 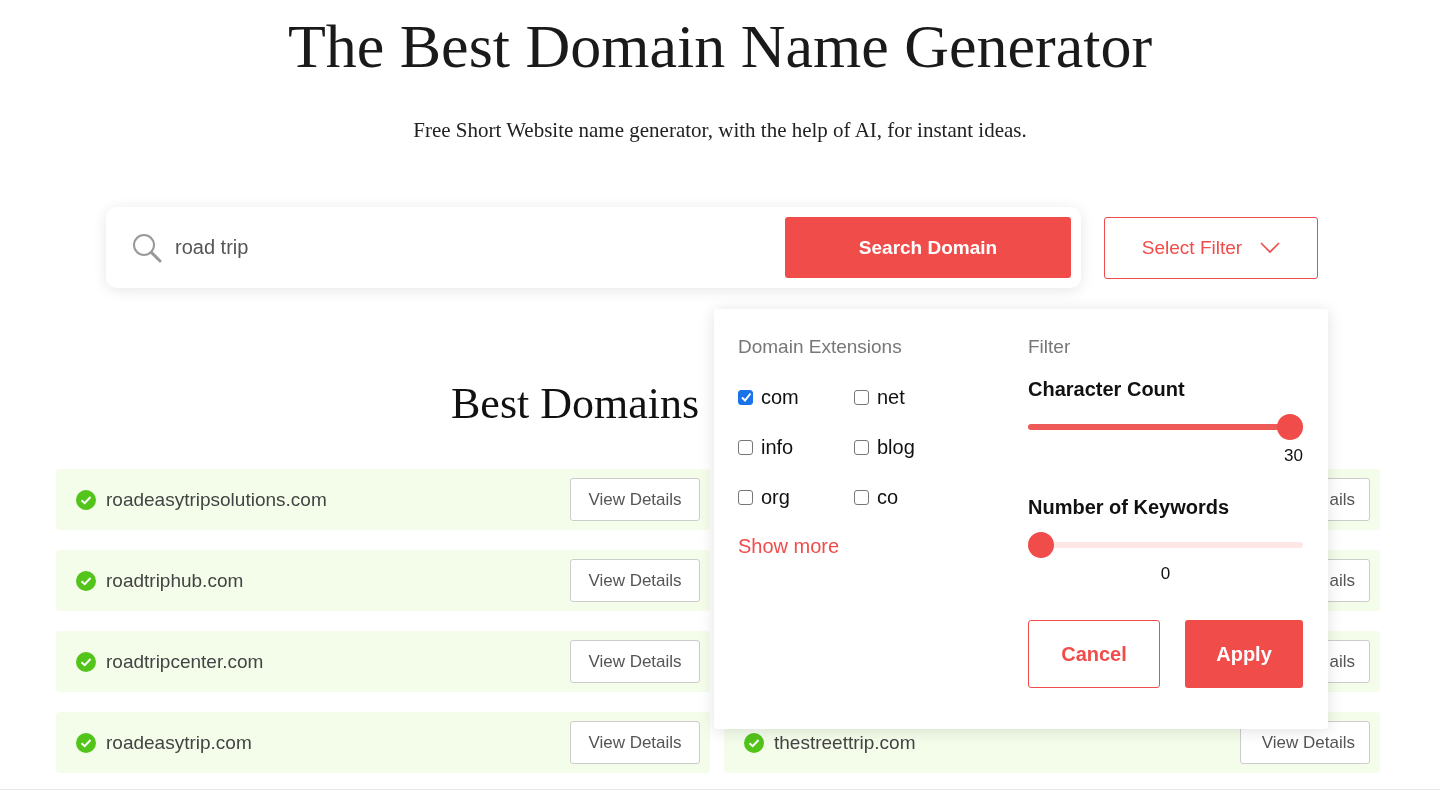 I want to click on extension-option: org, so click(x=796, y=497).